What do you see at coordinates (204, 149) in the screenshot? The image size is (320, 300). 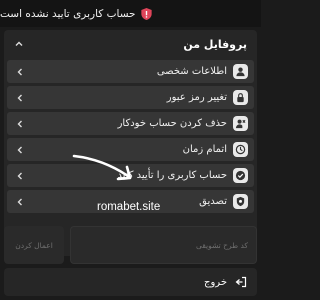 I see `menu-item-label: اتمام زمان` at bounding box center [204, 149].